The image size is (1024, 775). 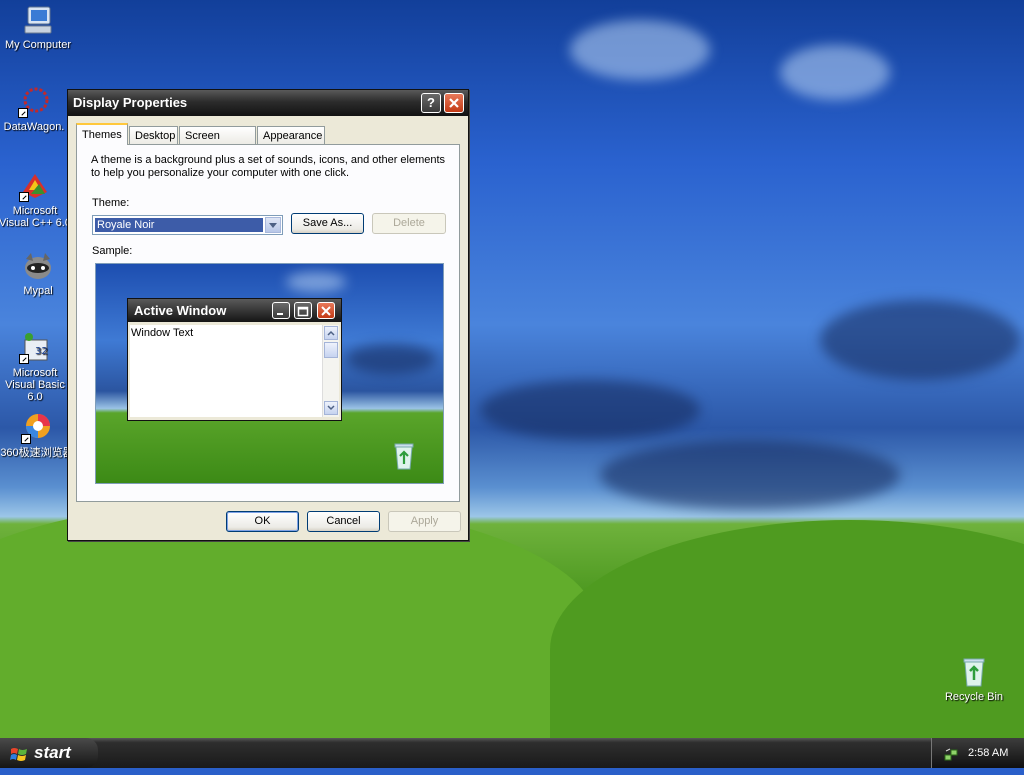 What do you see at coordinates (41, 351) in the screenshot?
I see `svg-text: 32` at bounding box center [41, 351].